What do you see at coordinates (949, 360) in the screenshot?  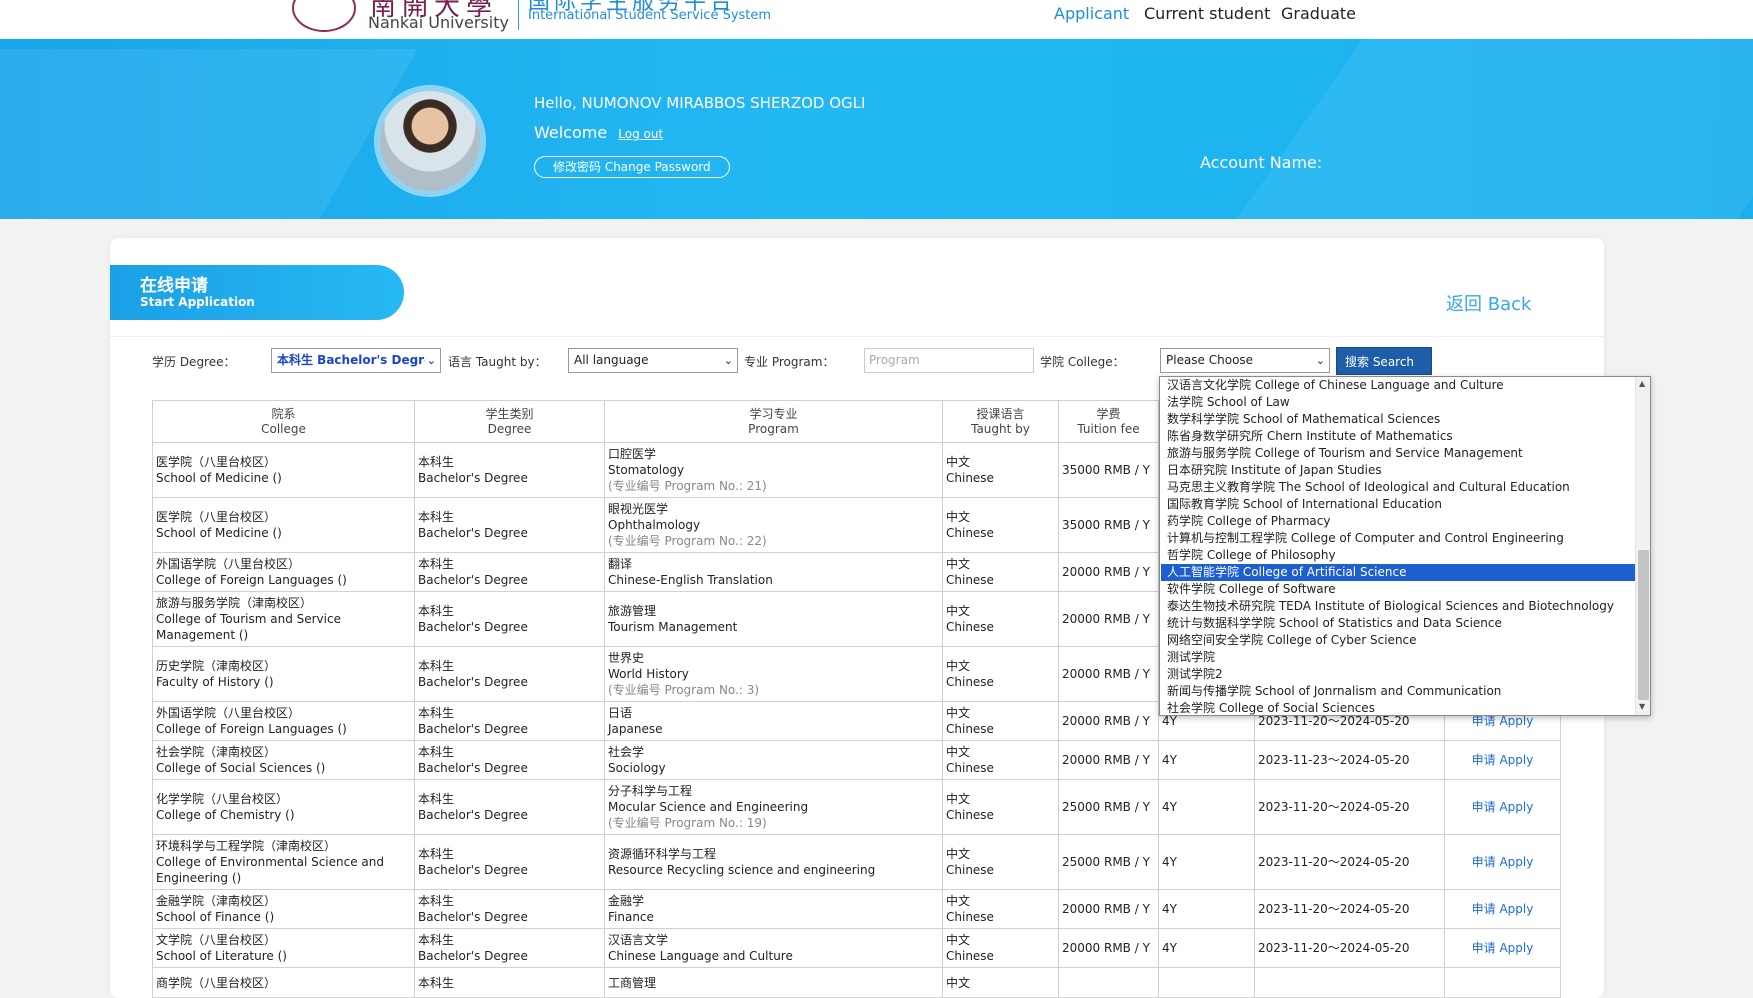 I see `program-input: Program` at bounding box center [949, 360].